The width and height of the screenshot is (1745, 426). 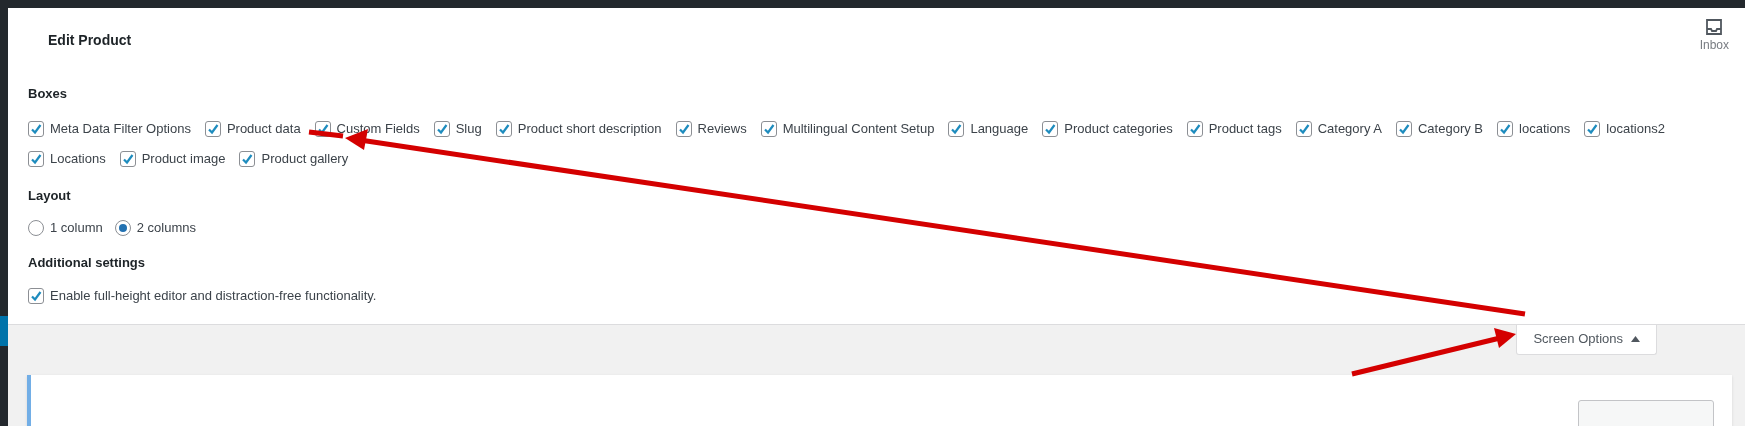 What do you see at coordinates (858, 128) in the screenshot?
I see `checkbox-label: Multilingual Content Setup` at bounding box center [858, 128].